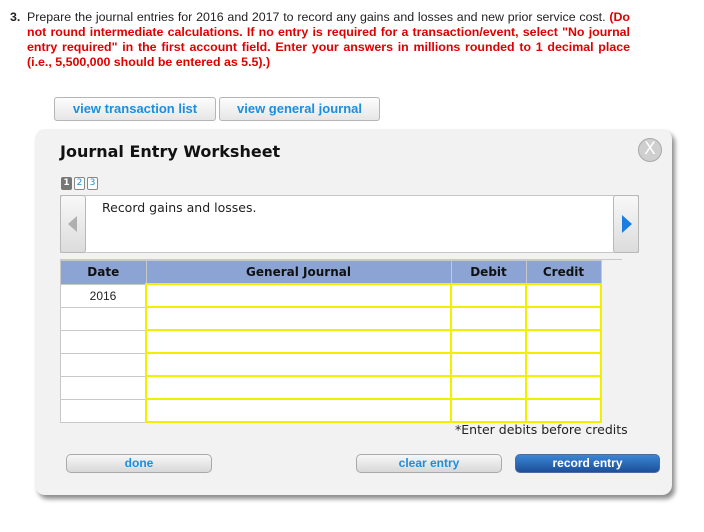 The height and width of the screenshot is (532, 704). I want to click on next-button, so click(626, 224).